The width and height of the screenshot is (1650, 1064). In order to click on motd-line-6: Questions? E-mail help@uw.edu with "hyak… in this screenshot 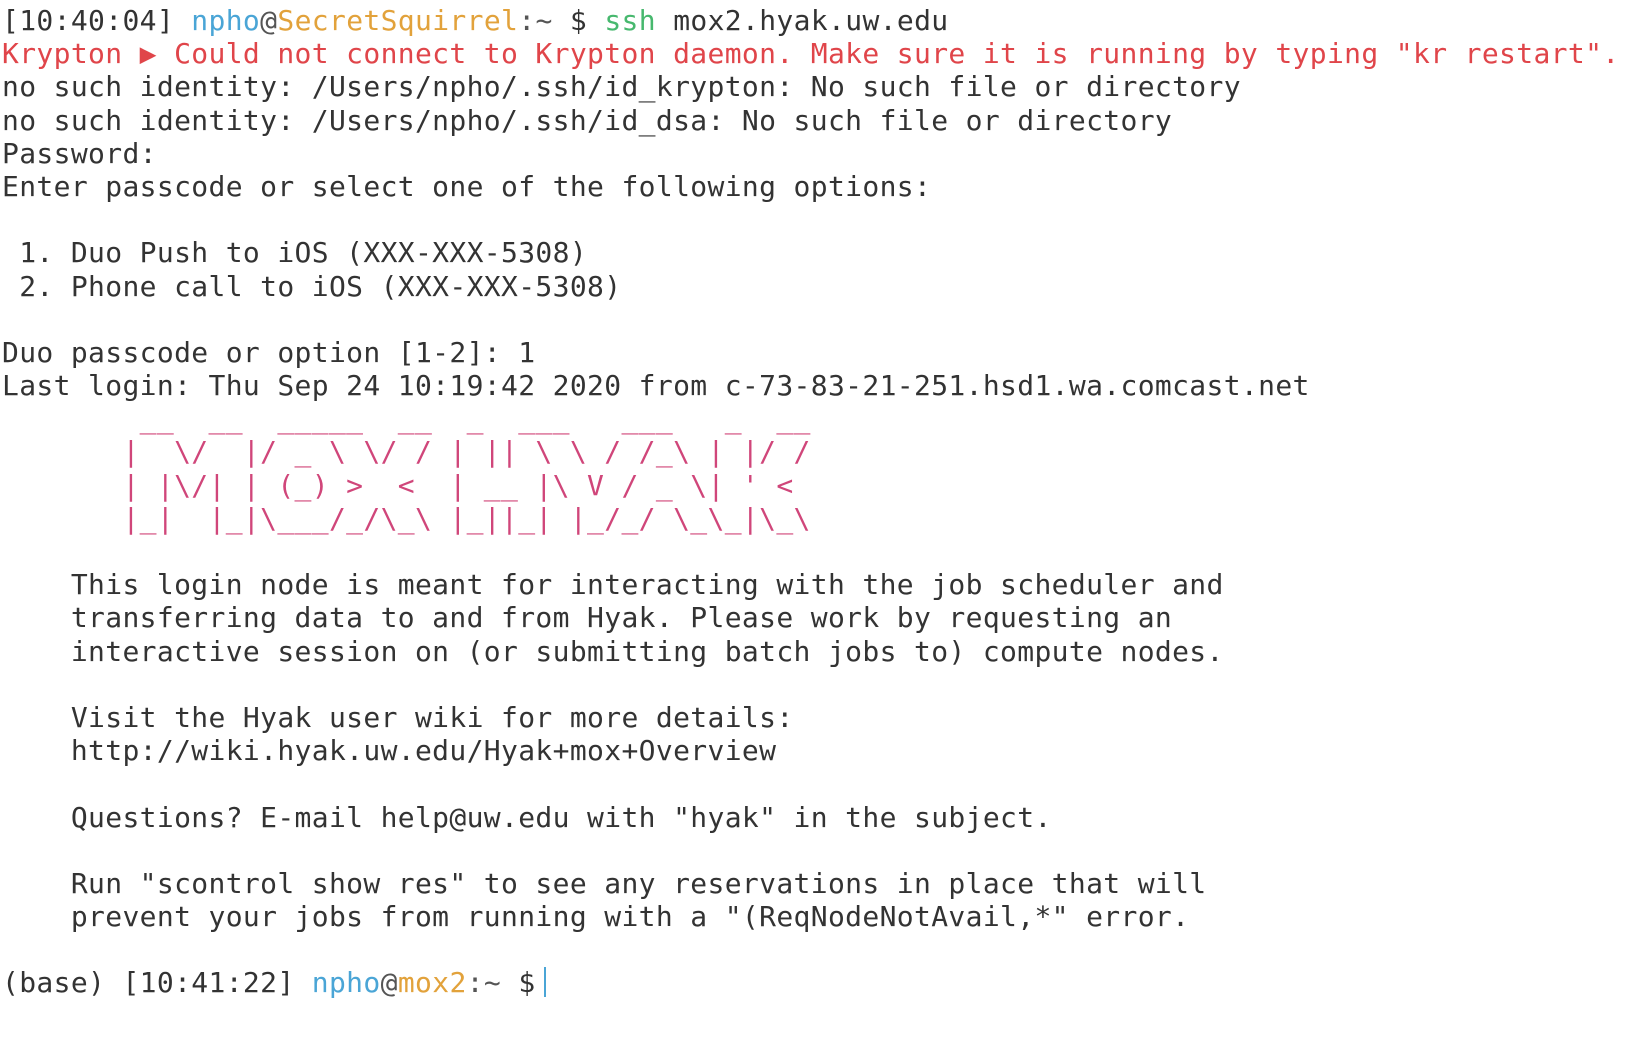, I will do `click(527, 817)`.